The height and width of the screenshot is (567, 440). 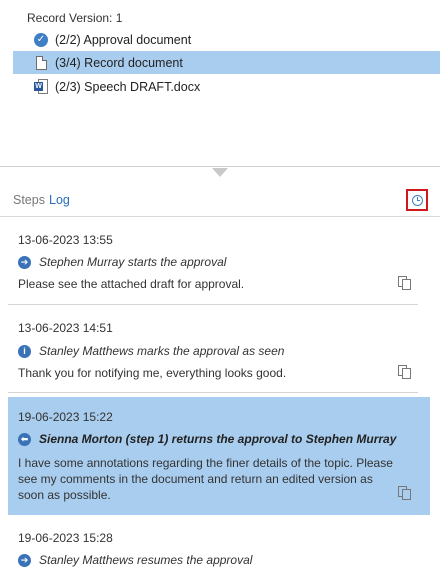 What do you see at coordinates (133, 262) in the screenshot?
I see `log-entry-action-text: Stephen Murray starts the approval` at bounding box center [133, 262].